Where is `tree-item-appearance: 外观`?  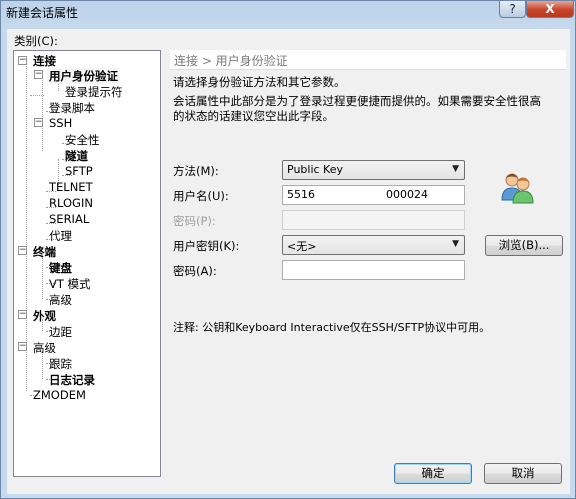
tree-item-appearance: 外观 is located at coordinates (44, 316).